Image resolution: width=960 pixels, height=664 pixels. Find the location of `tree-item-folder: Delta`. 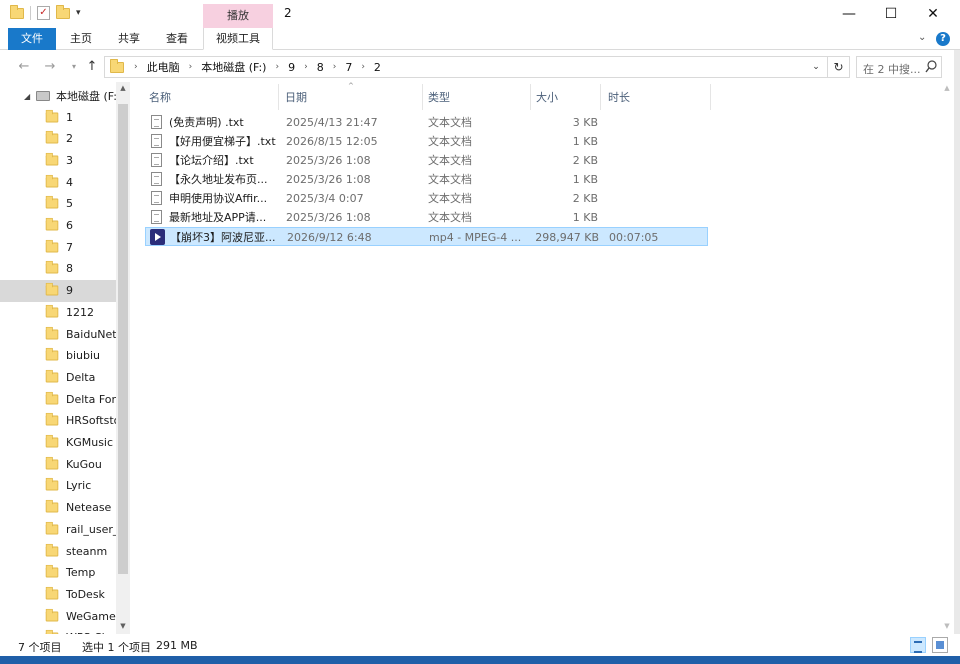

tree-item-folder: Delta is located at coordinates (58, 377).